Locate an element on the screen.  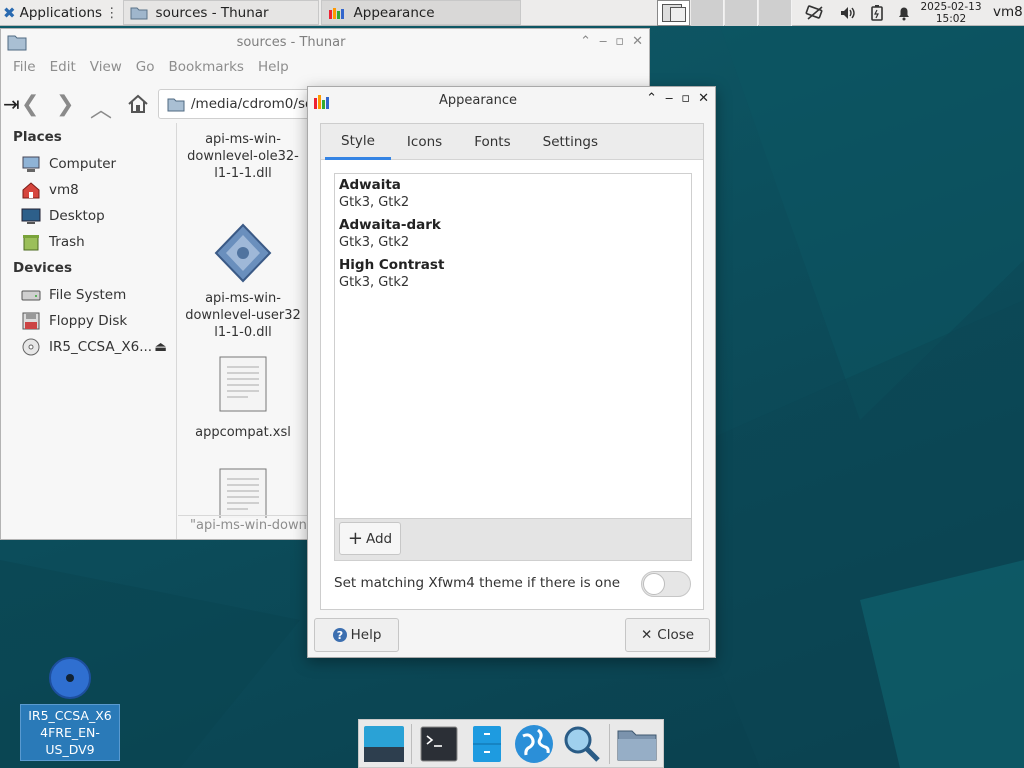
sidebar-item-cdrom: IR5_CCSA_X6... ⏏ is located at coordinates (96, 347).